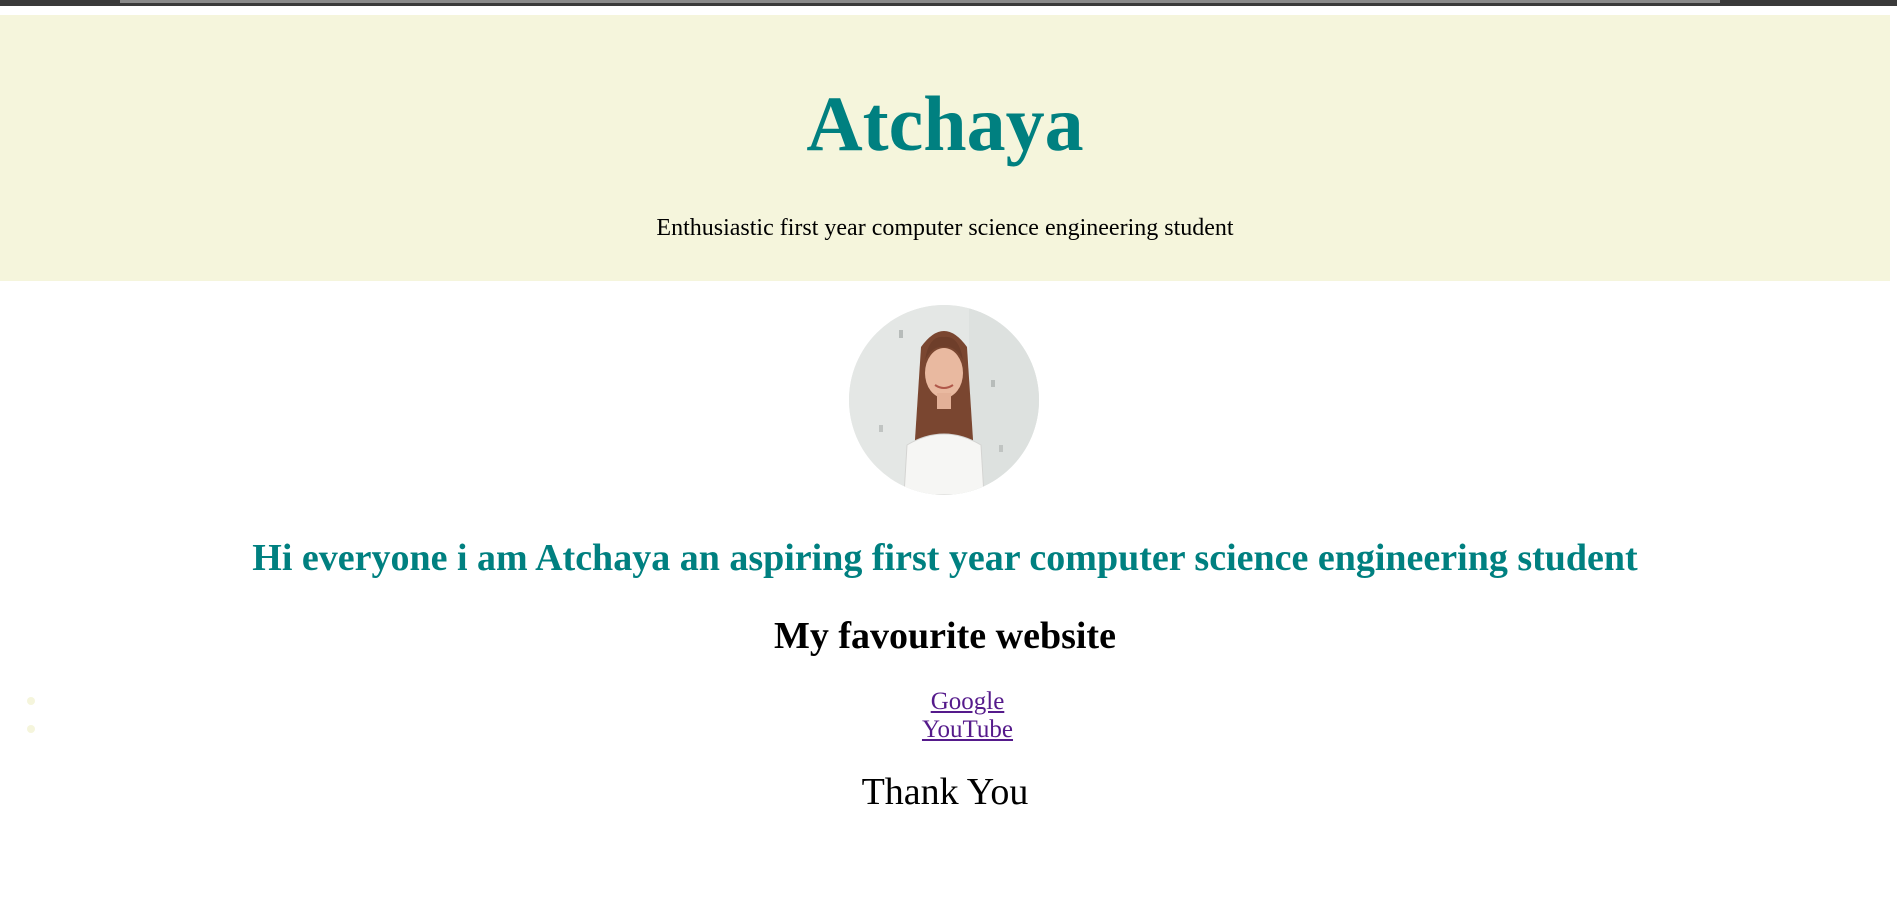 The image size is (1897, 921). What do you see at coordinates (945, 123) in the screenshot?
I see `site-title: Atchaya` at bounding box center [945, 123].